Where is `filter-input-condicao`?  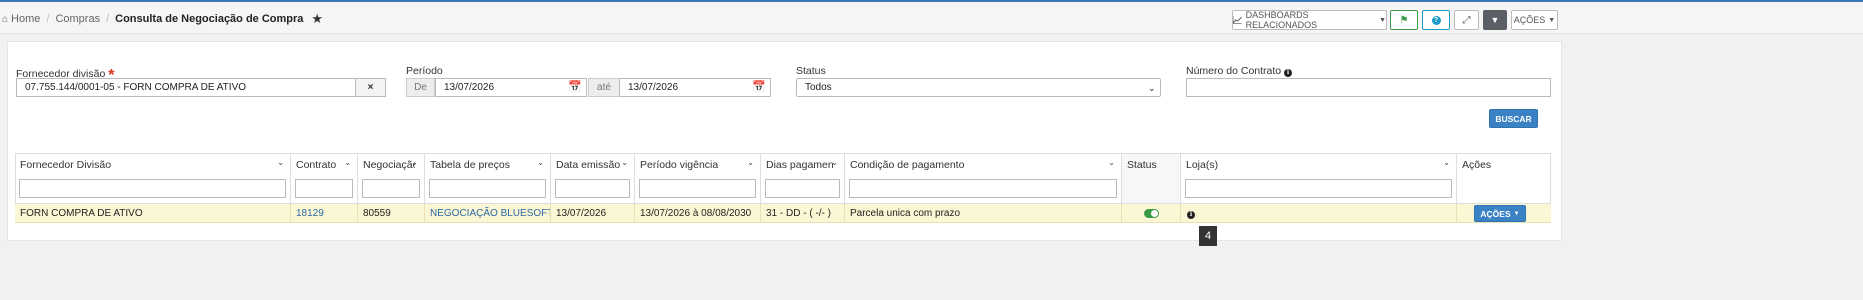 filter-input-condicao is located at coordinates (983, 188).